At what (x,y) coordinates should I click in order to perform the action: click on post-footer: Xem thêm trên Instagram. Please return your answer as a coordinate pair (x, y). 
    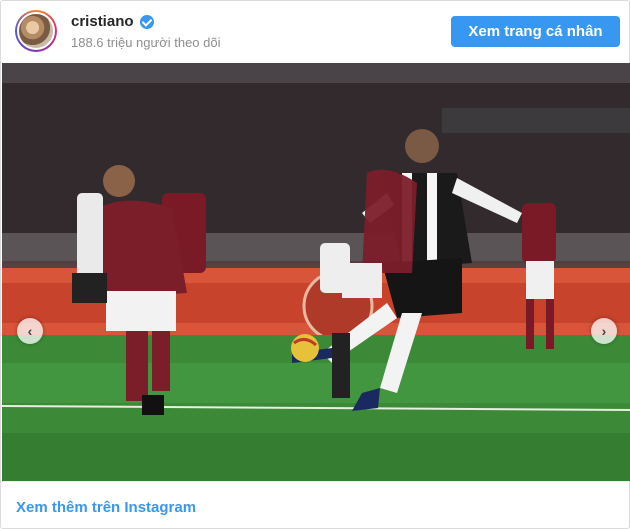
    Looking at the image, I should click on (315, 505).